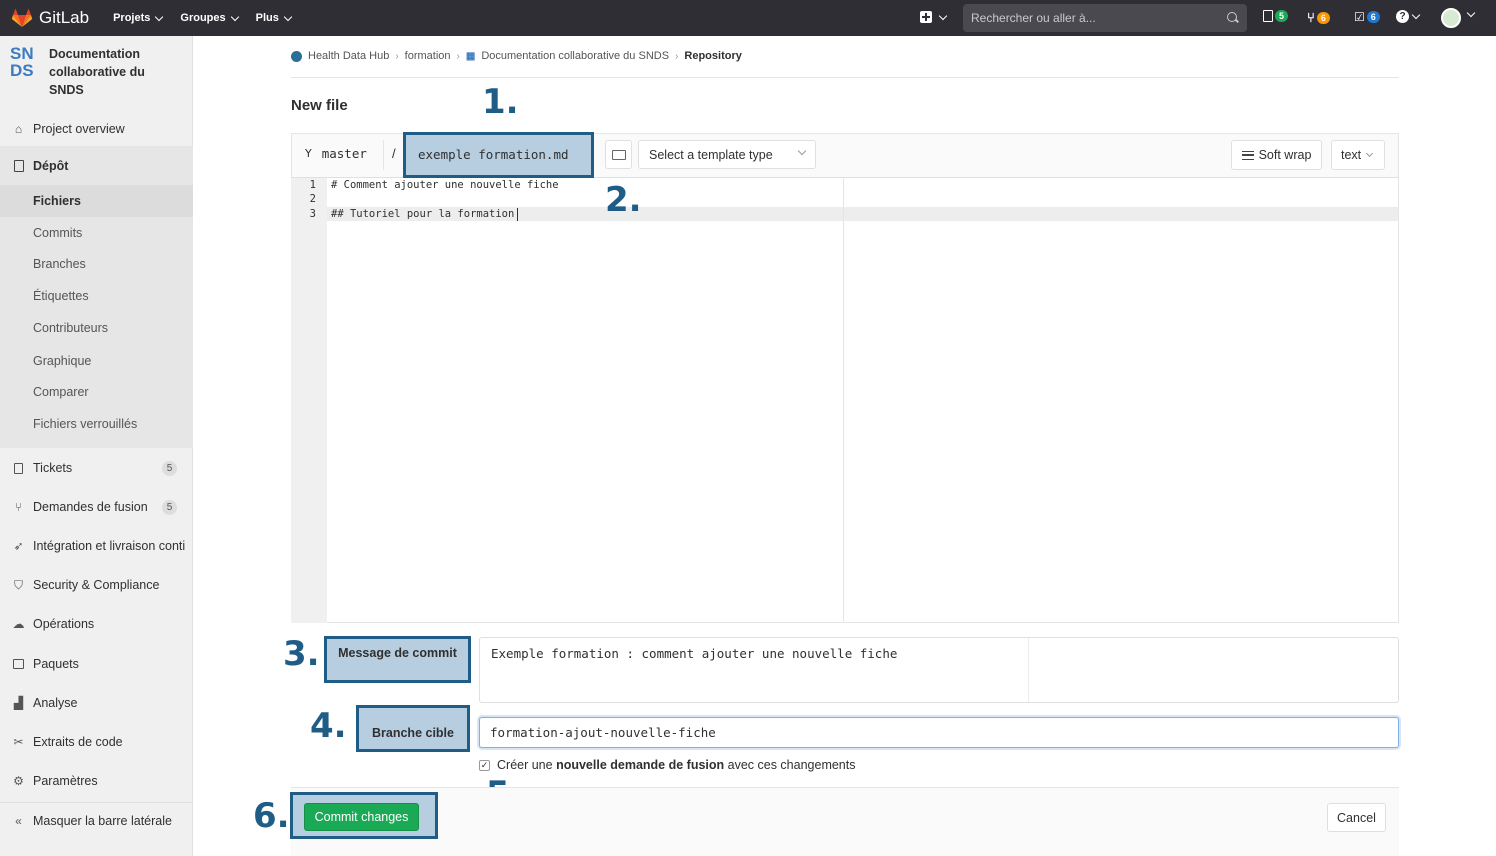  What do you see at coordinates (312, 199) in the screenshot?
I see `line-number: 2` at bounding box center [312, 199].